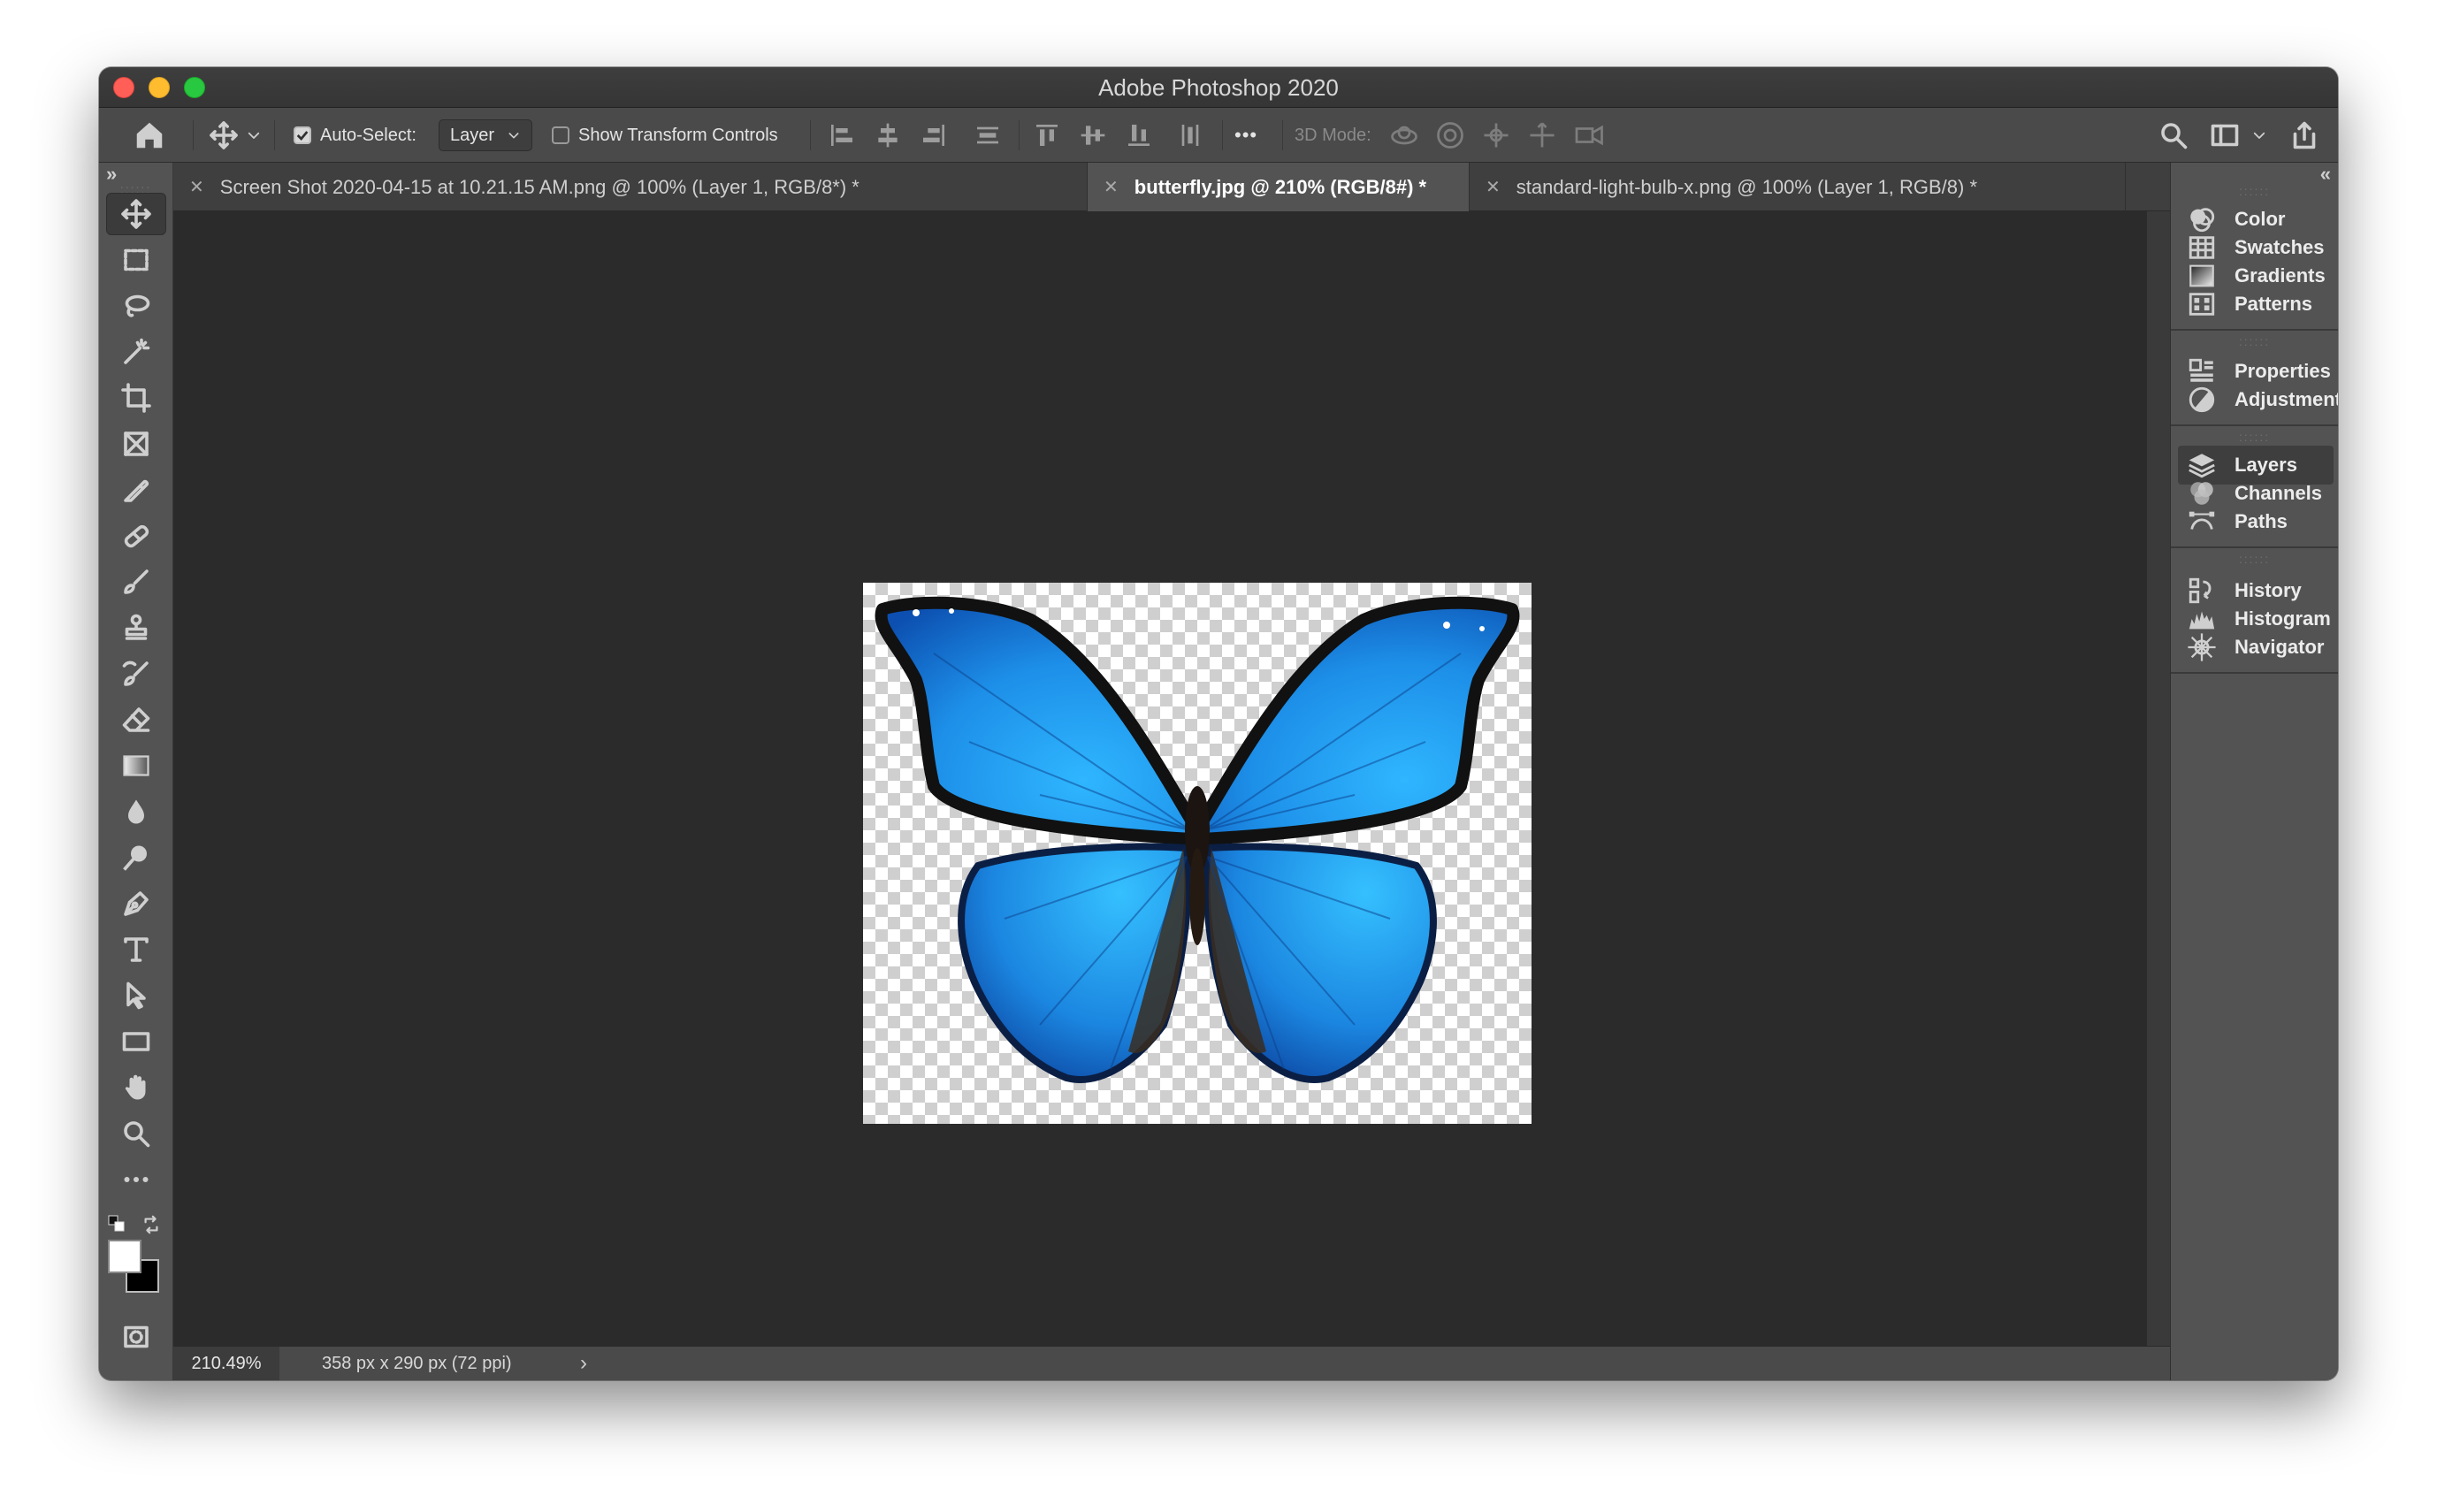 Image resolution: width=2437 pixels, height=1512 pixels. I want to click on dodge-tool, so click(136, 857).